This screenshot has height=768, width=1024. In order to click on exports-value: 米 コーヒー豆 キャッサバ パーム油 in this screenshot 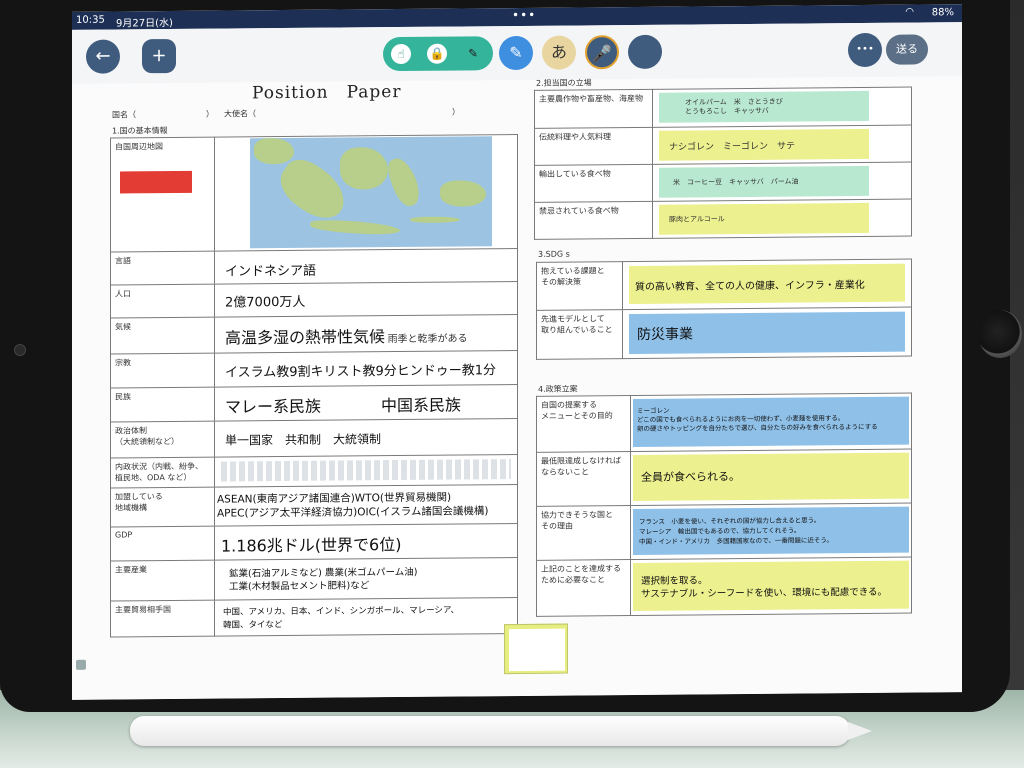, I will do `click(764, 181)`.